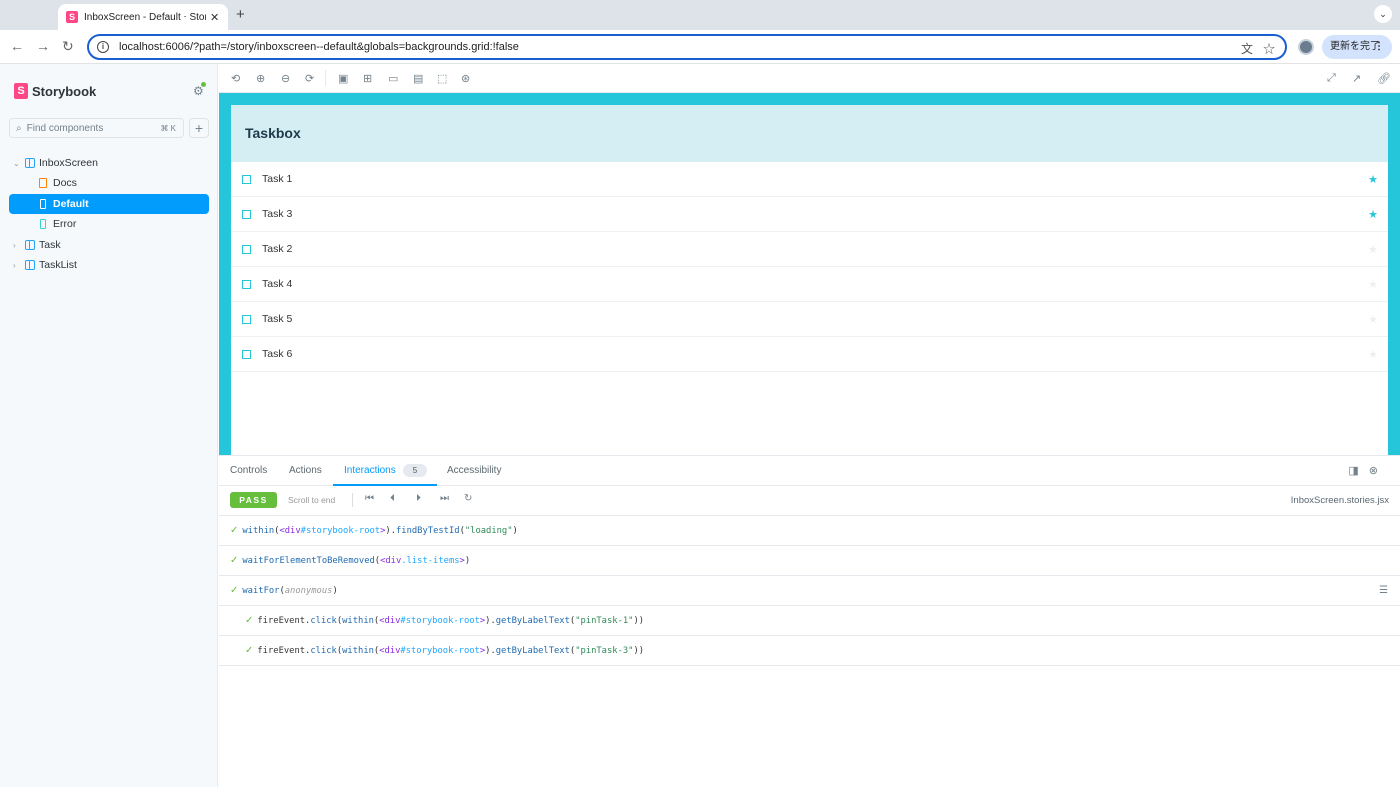 The image size is (1400, 787). Describe the element at coordinates (369, 498) in the screenshot. I see `go-to-start-icon: ⏮` at that location.